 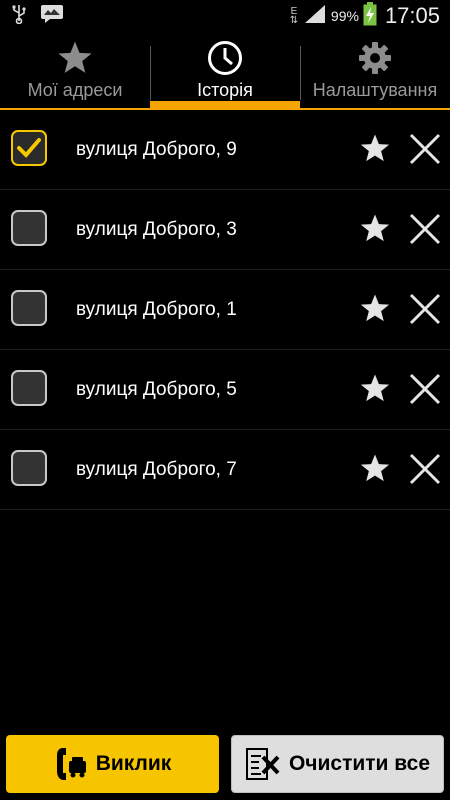 I want to click on gear-icon, so click(x=375, y=60).